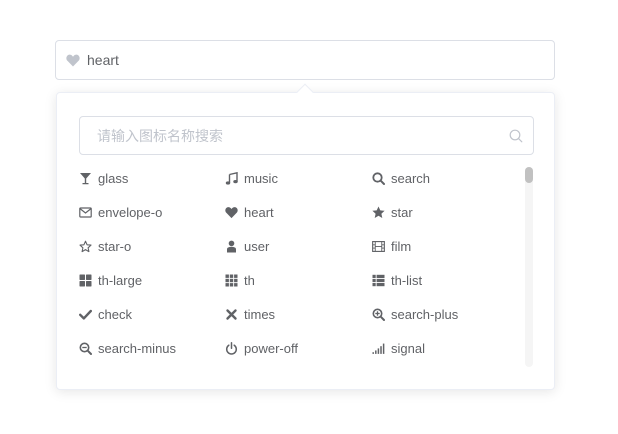 The height and width of the screenshot is (434, 618). I want to click on power-off-icon, so click(231, 348).